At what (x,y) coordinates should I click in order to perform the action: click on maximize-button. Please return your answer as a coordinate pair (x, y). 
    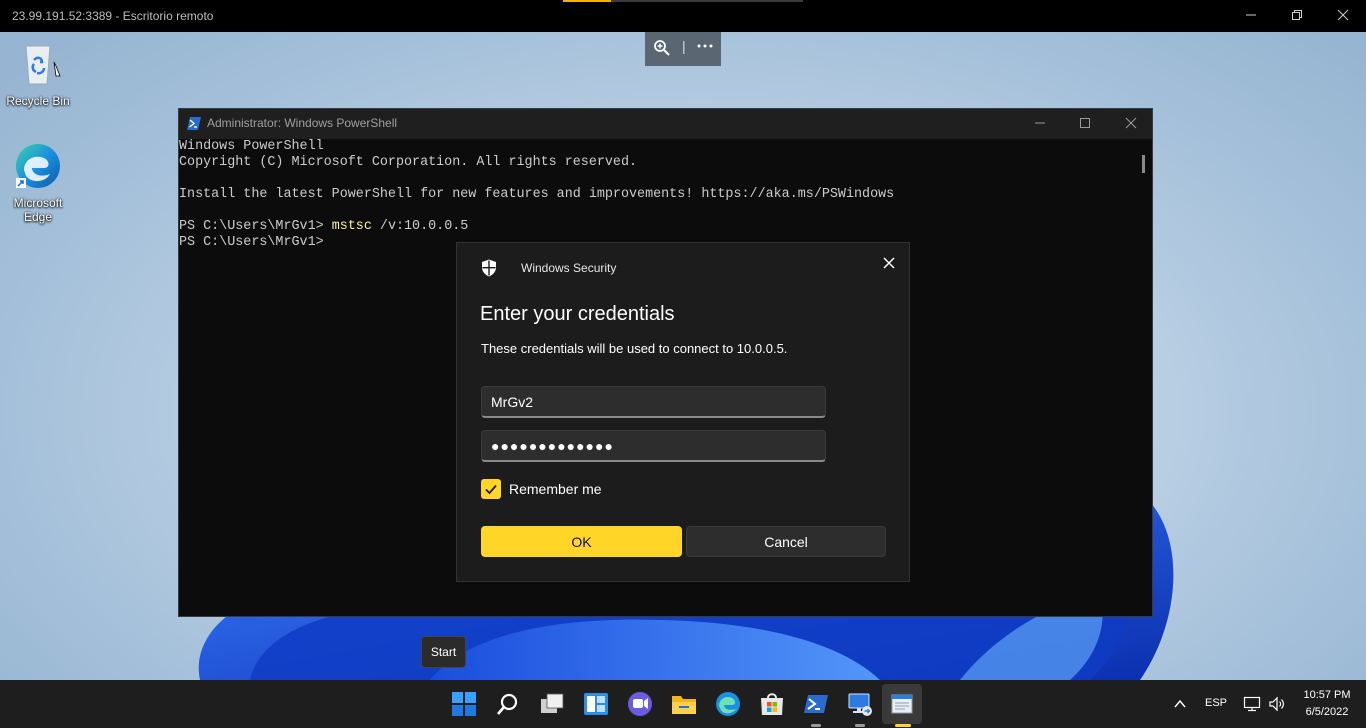
    Looking at the image, I should click on (1085, 124).